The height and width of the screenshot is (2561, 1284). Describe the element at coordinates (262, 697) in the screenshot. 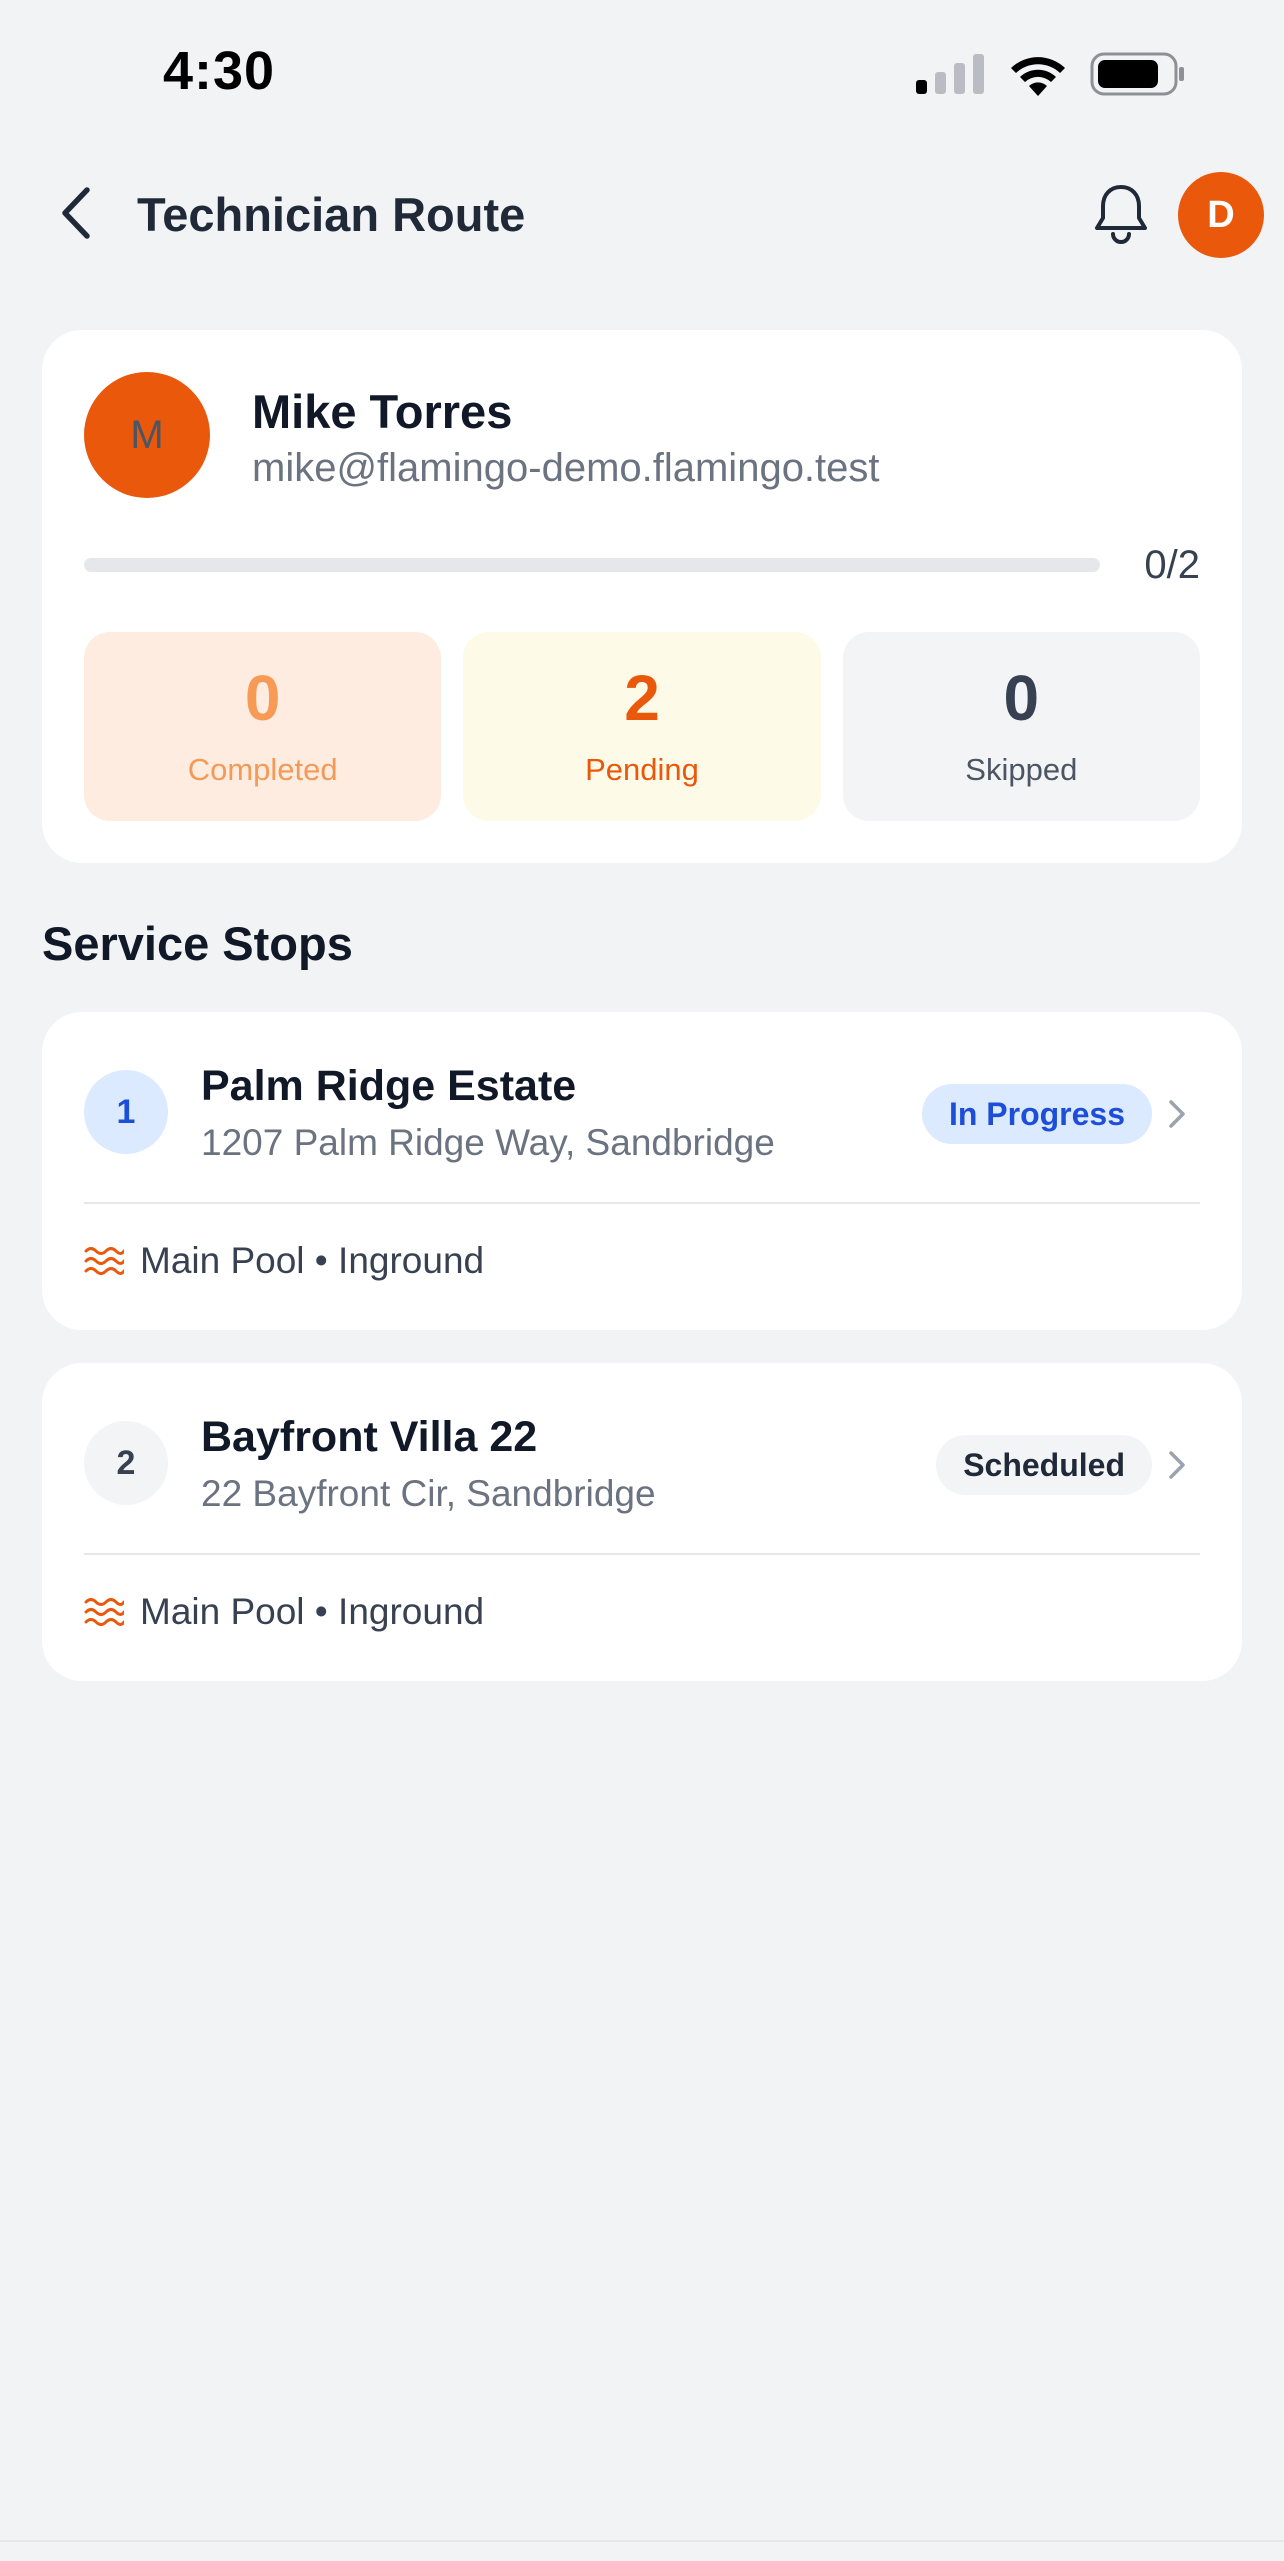

I see `stat-completed-value: 0` at that location.